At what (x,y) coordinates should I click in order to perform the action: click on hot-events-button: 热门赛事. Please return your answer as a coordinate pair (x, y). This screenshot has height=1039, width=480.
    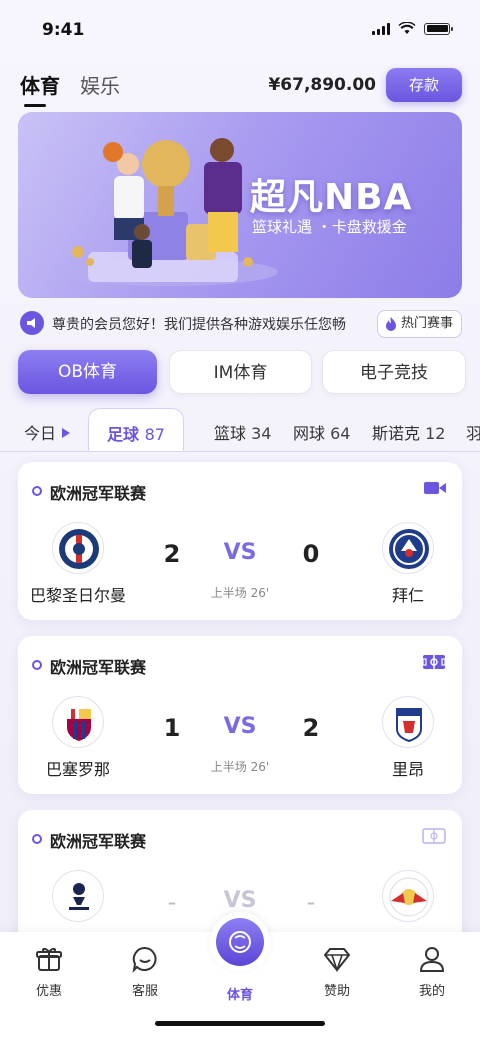
    Looking at the image, I should click on (419, 324).